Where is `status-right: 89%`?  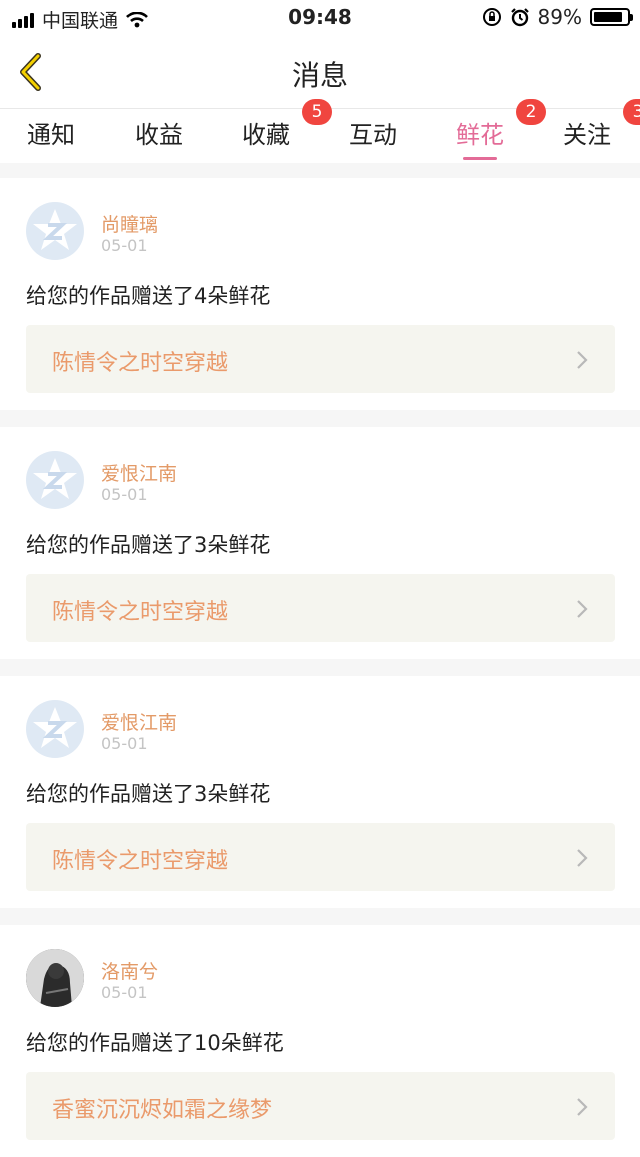
status-right: 89% is located at coordinates (557, 17).